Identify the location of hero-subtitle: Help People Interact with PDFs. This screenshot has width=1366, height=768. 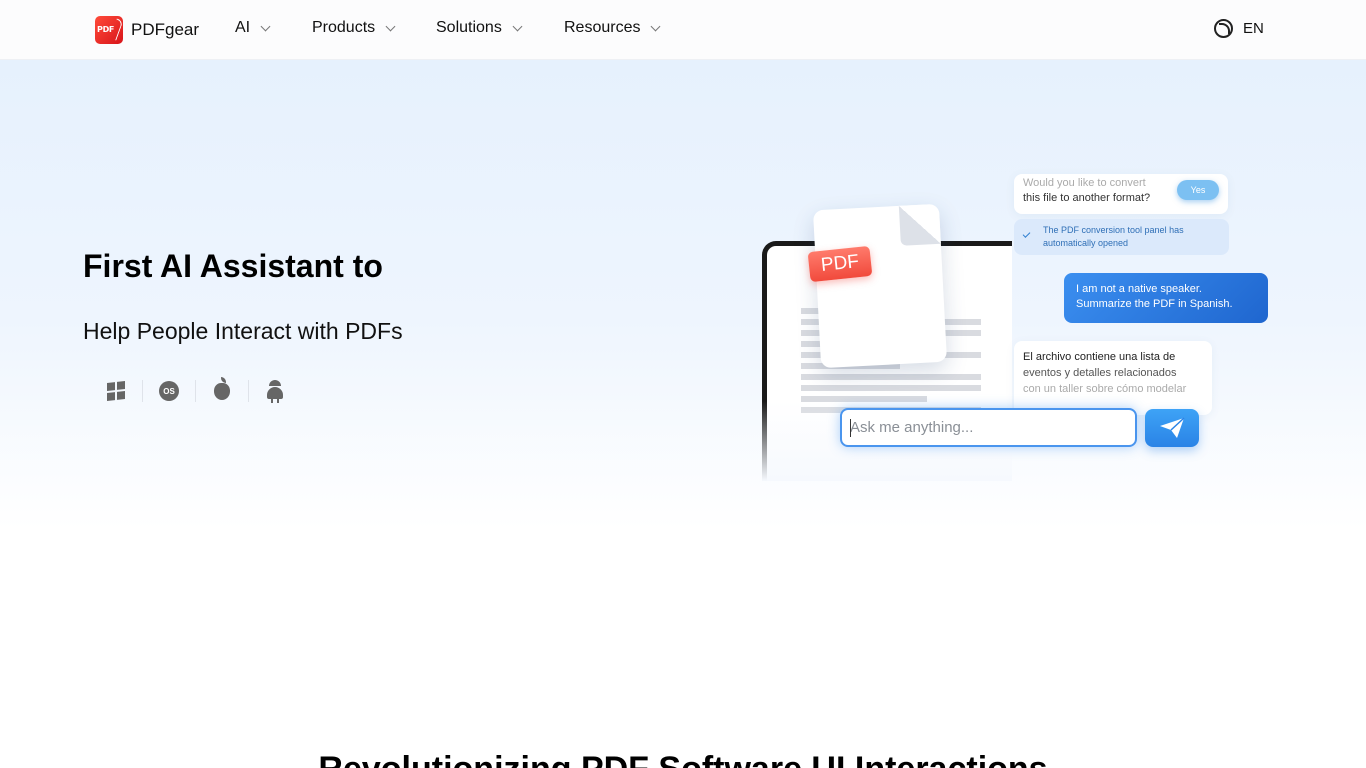
(243, 331).